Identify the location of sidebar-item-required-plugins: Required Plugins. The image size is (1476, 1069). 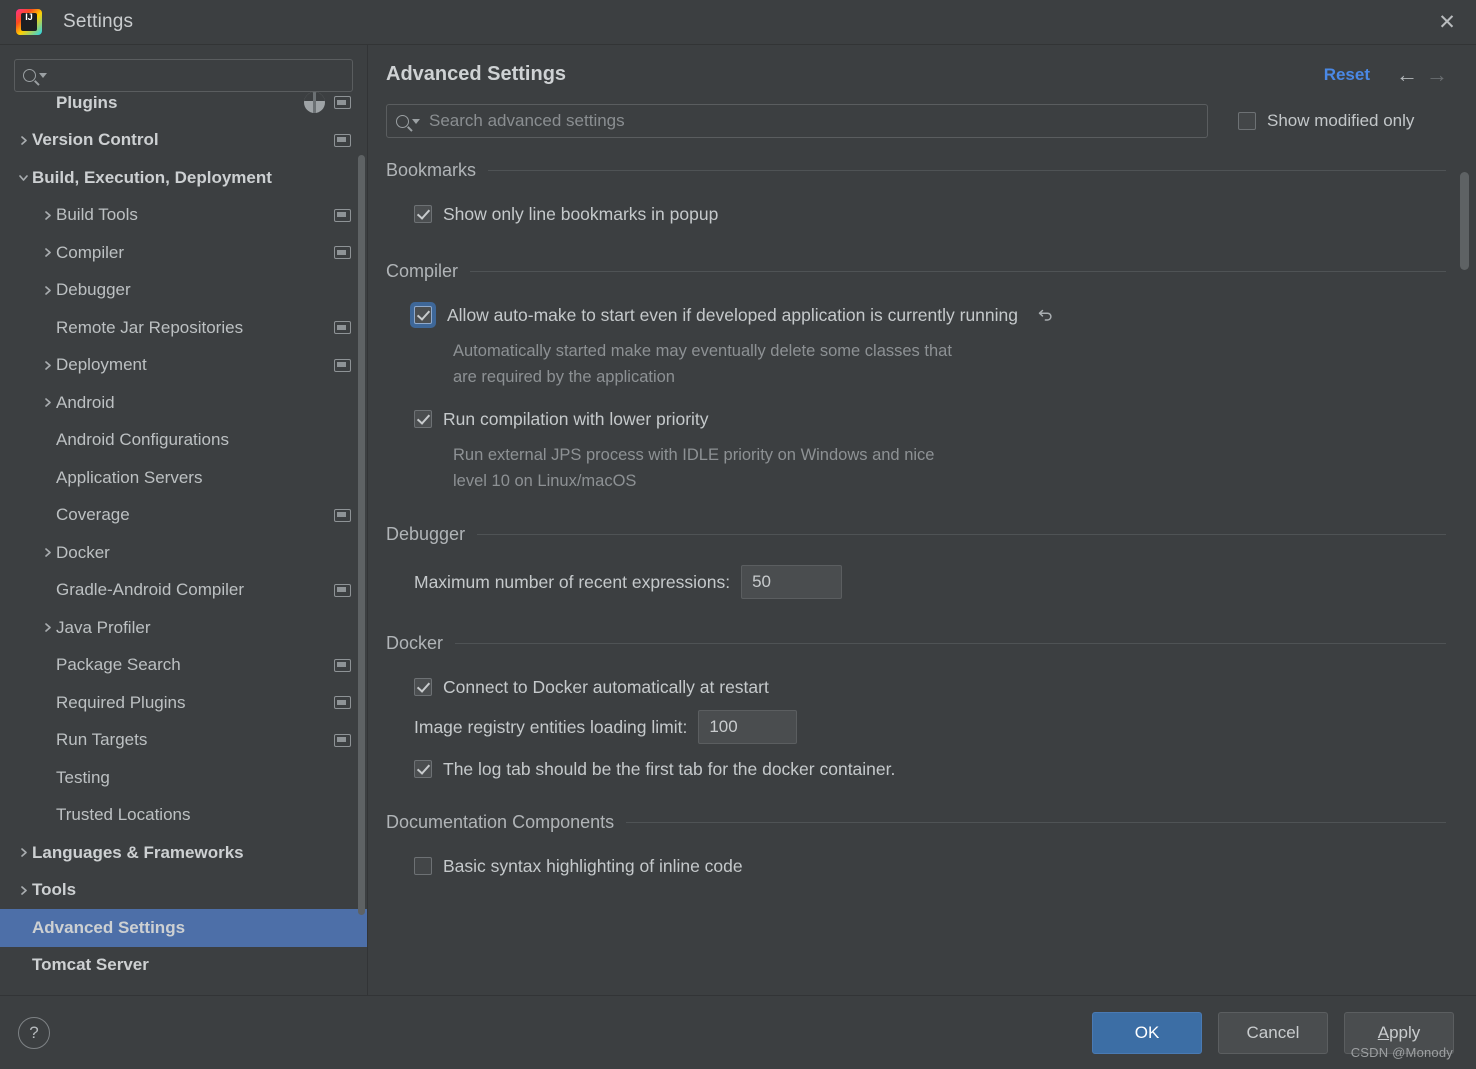
(183, 703).